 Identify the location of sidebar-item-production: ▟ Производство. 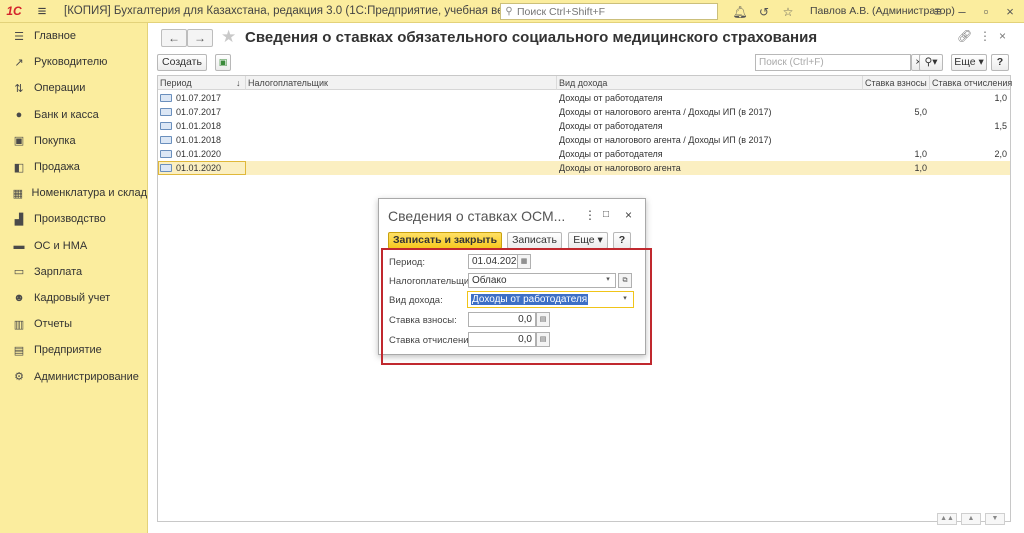
(73, 219).